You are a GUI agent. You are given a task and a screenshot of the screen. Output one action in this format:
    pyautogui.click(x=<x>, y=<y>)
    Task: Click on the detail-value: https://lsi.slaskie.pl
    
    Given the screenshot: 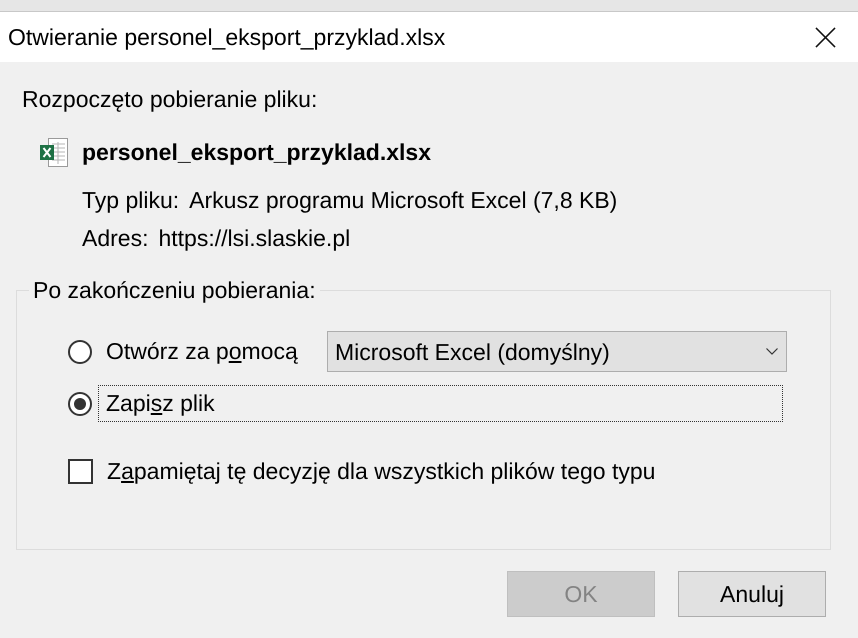 What is the action you would take?
    pyautogui.click(x=254, y=238)
    